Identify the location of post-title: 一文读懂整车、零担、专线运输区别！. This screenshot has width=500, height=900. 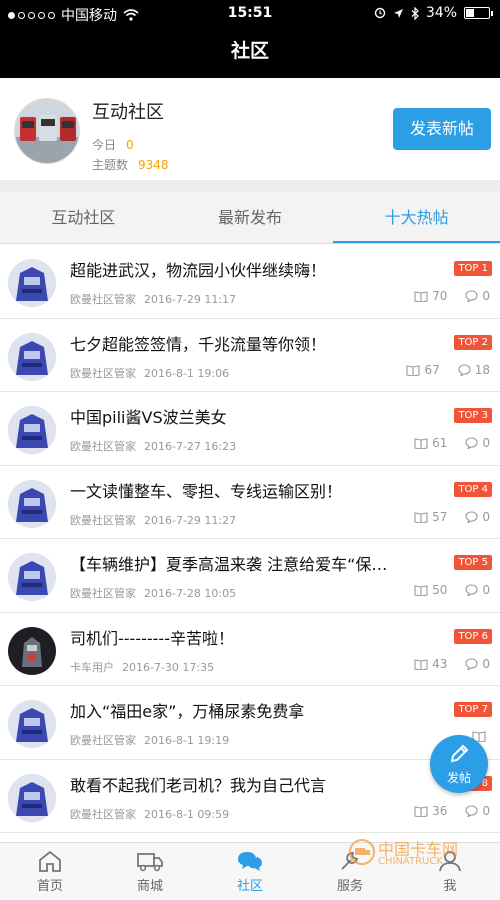
(206, 491).